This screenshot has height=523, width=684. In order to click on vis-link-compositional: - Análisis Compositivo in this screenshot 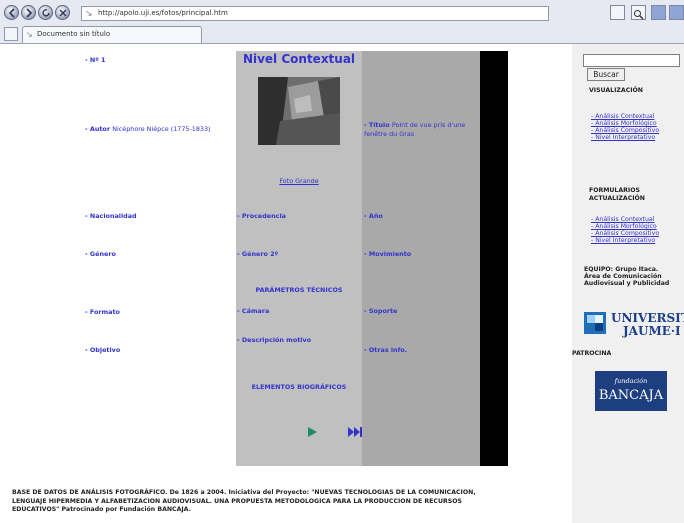, I will do `click(625, 130)`.